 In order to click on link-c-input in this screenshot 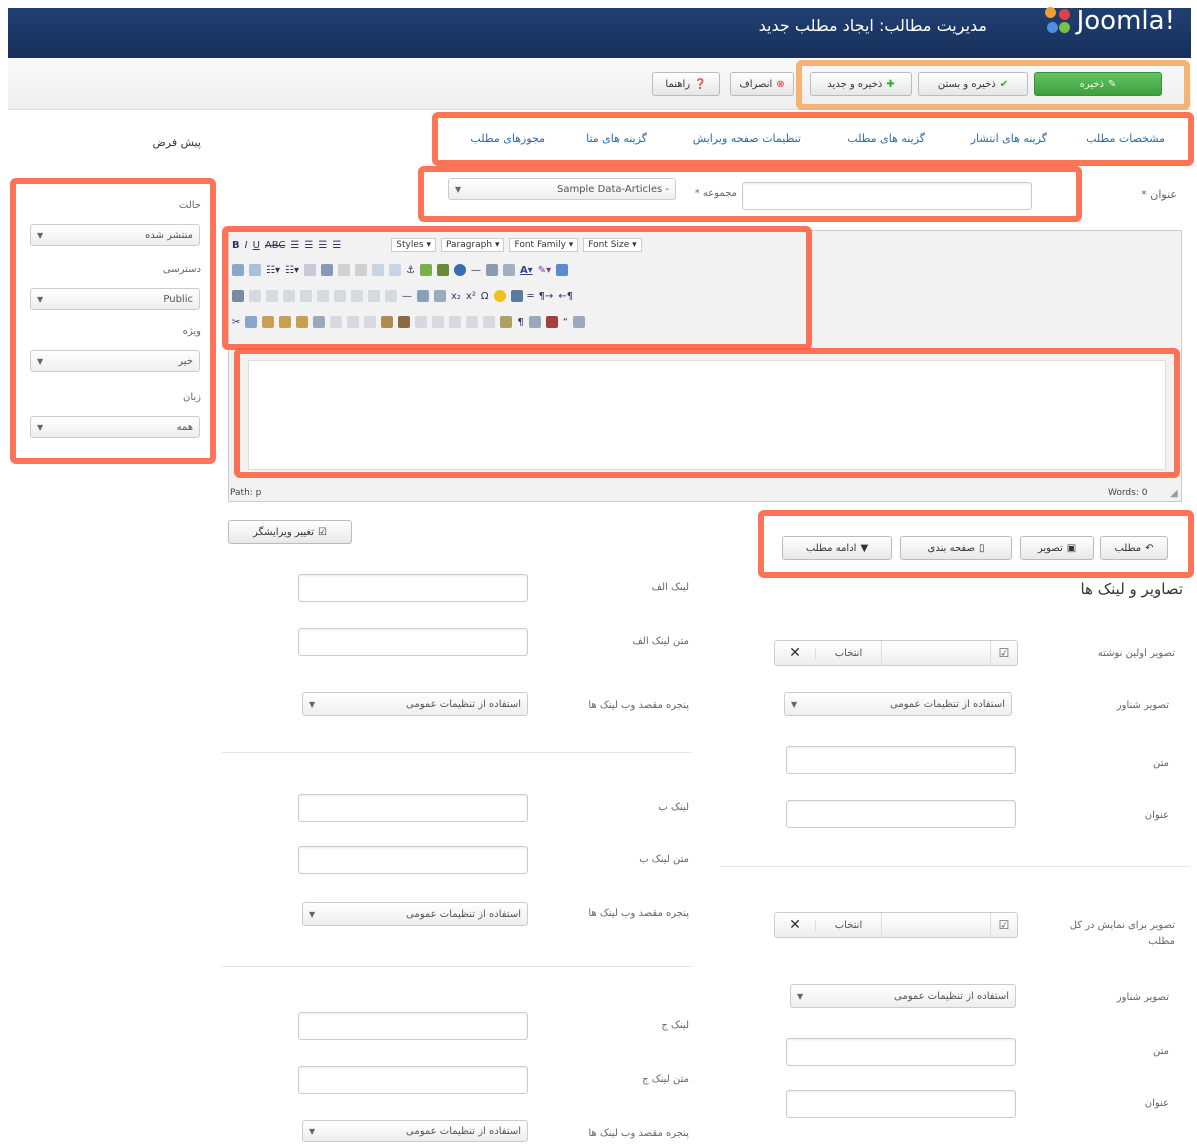, I will do `click(413, 1026)`.